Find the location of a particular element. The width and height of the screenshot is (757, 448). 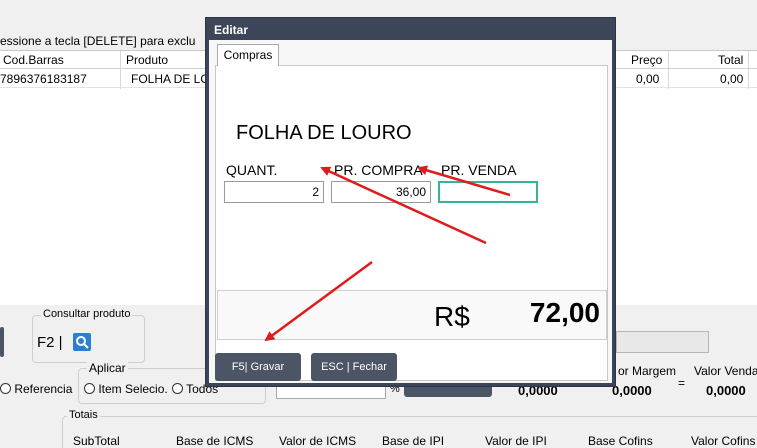

arrow-to-pr-compra is located at coordinates (464, 181).